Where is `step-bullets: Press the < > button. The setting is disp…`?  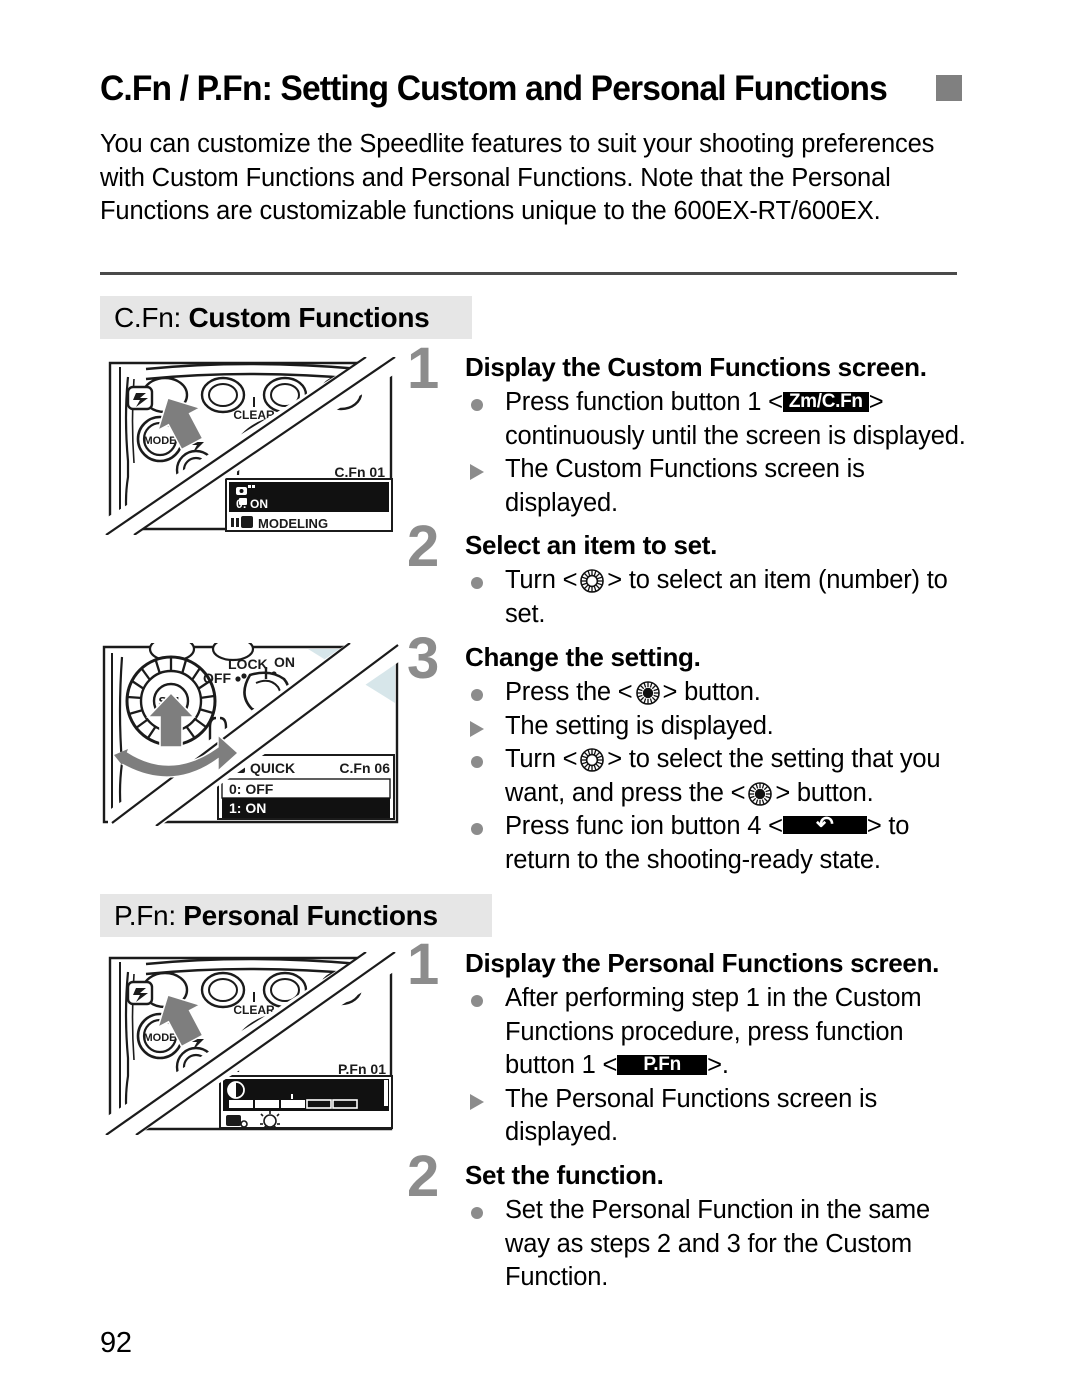
step-bullets: Press the < > button. The setting is disp… is located at coordinates (716, 776).